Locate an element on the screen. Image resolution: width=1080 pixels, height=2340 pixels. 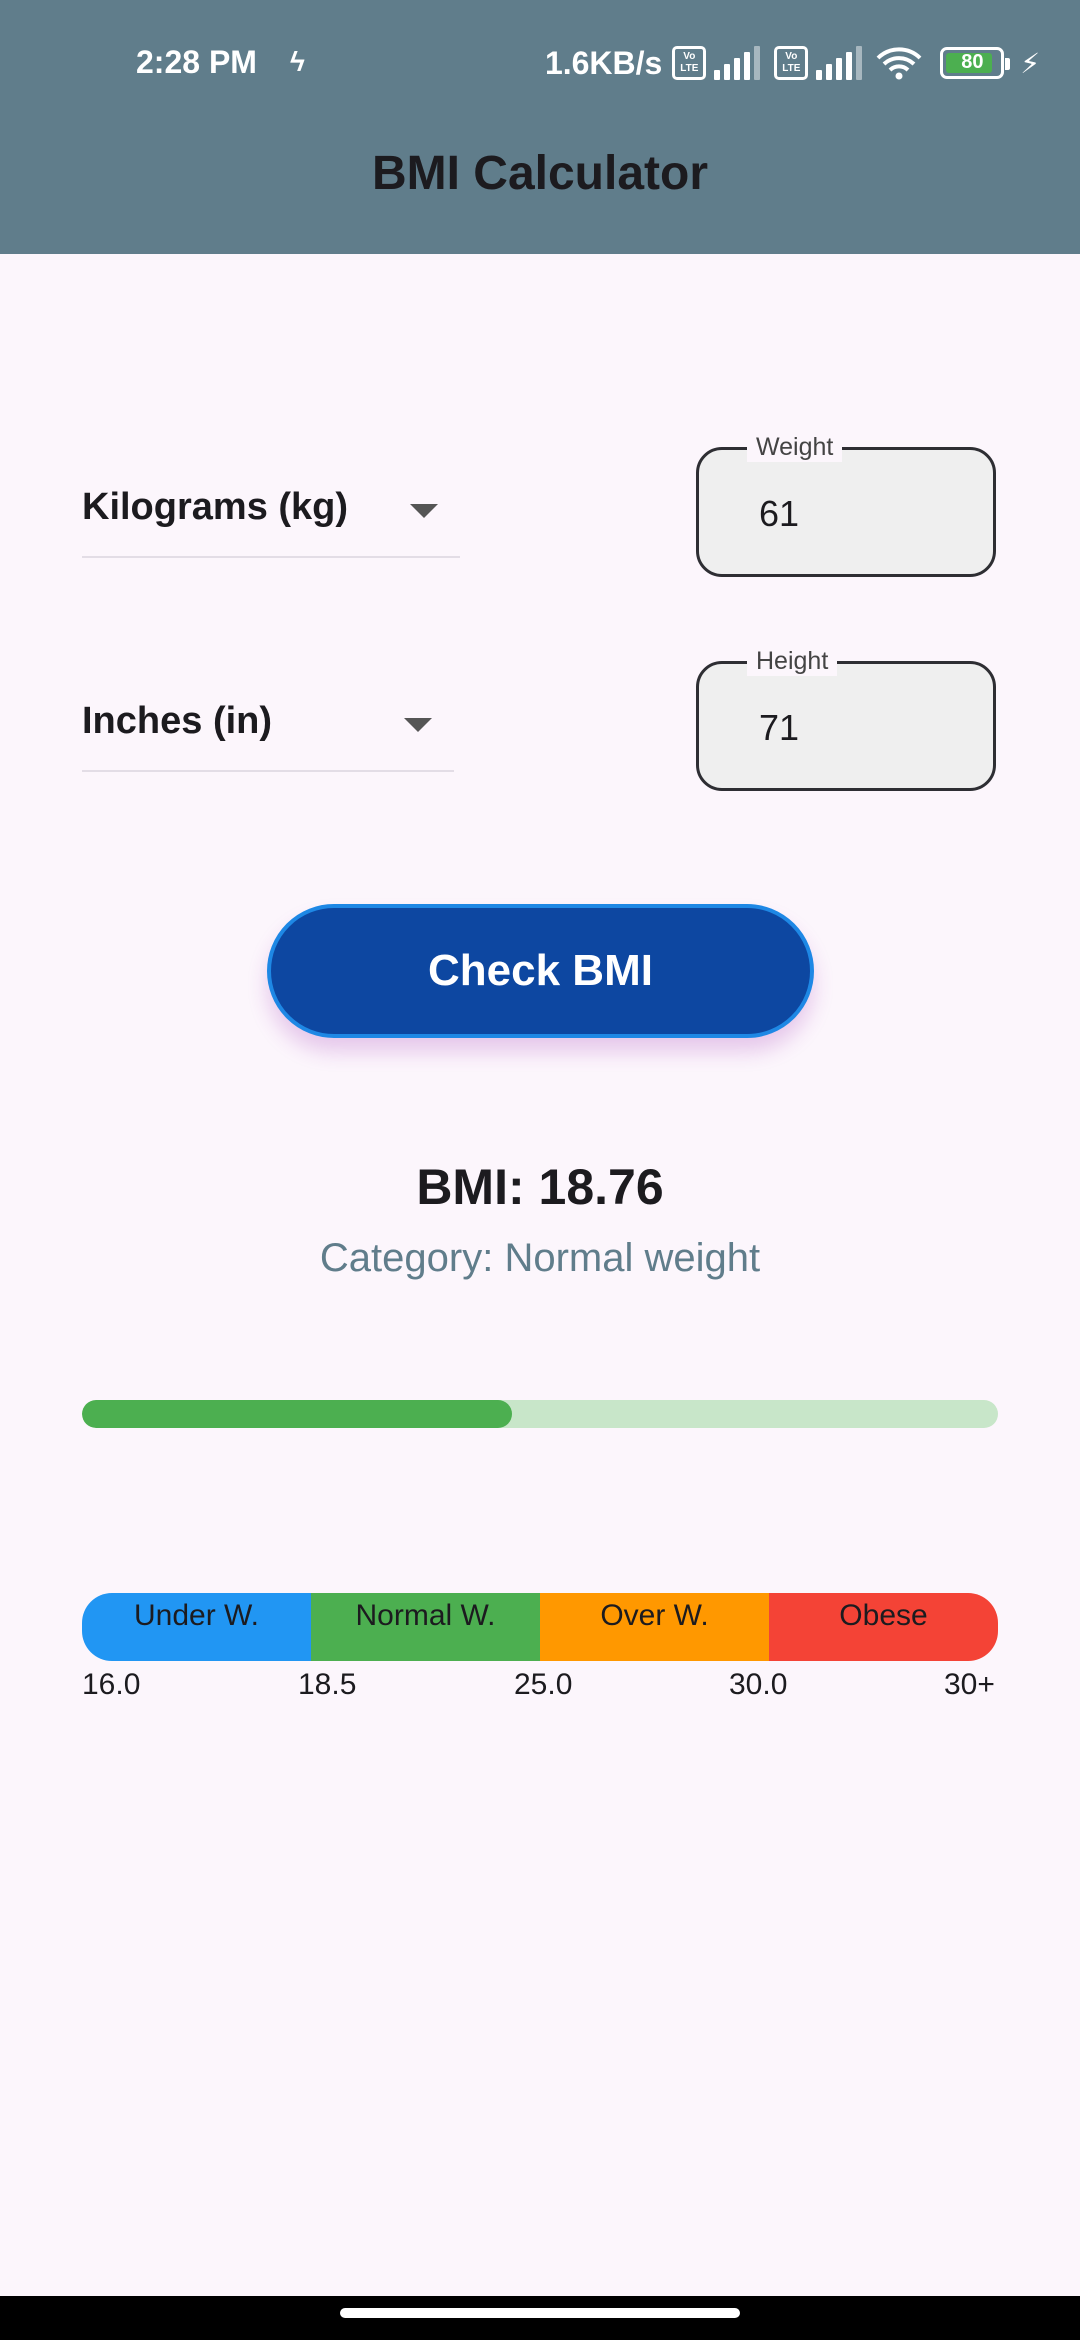
height-unit-dropdown: Inches (in) is located at coordinates (268, 717).